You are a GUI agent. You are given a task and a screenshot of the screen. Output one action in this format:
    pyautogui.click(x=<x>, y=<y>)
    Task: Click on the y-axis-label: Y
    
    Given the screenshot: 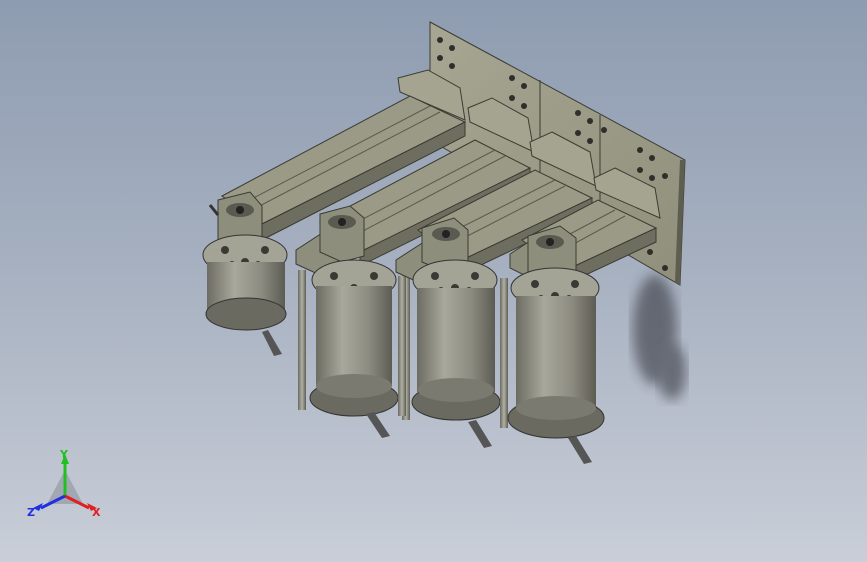 What is the action you would take?
    pyautogui.click(x=64, y=454)
    